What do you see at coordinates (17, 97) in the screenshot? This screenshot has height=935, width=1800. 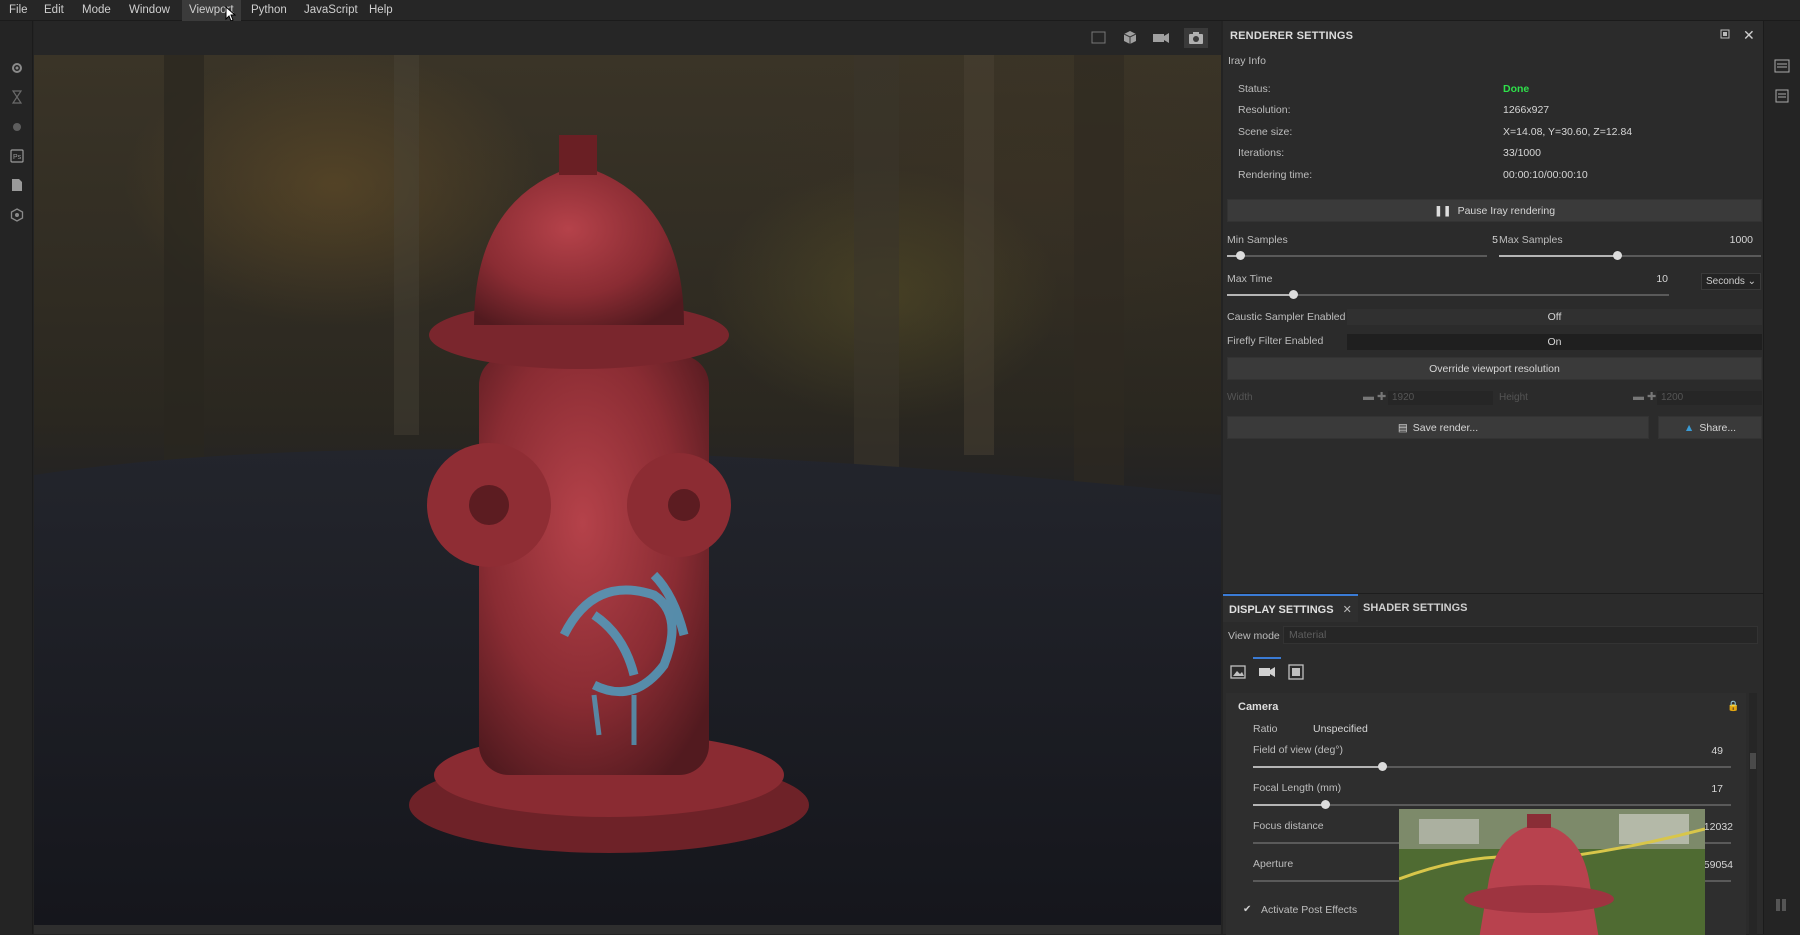 I see `hourglass-icon` at bounding box center [17, 97].